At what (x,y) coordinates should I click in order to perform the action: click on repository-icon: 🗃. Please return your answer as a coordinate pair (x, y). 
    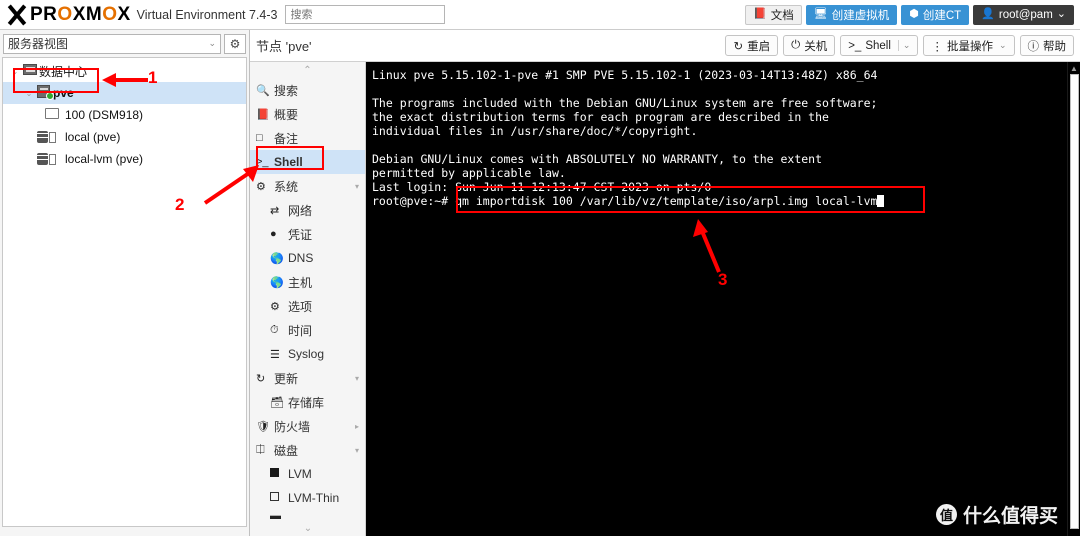
    Looking at the image, I should click on (277, 402).